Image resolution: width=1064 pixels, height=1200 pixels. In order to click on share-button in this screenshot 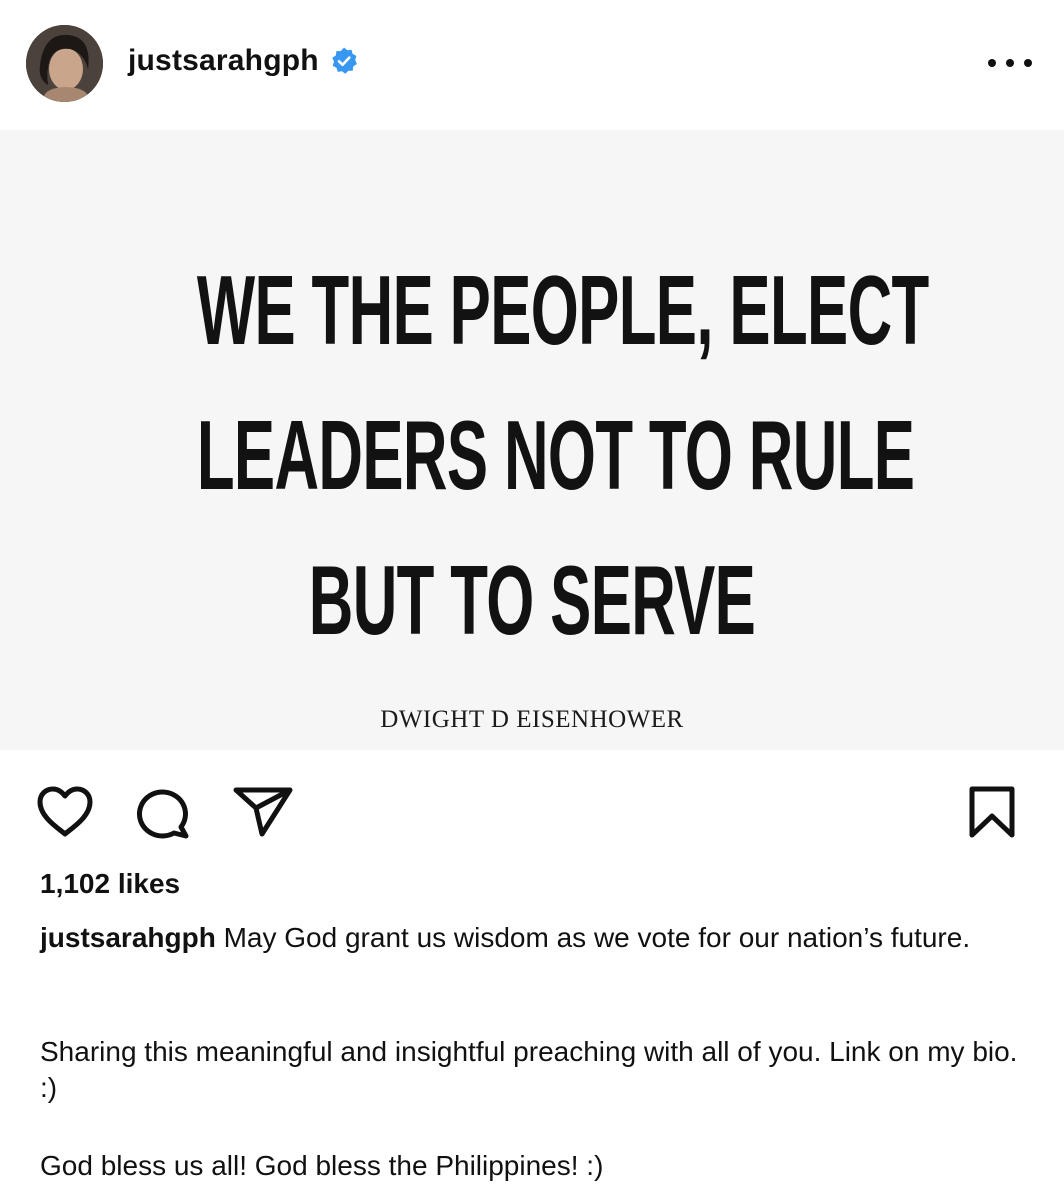, I will do `click(263, 812)`.